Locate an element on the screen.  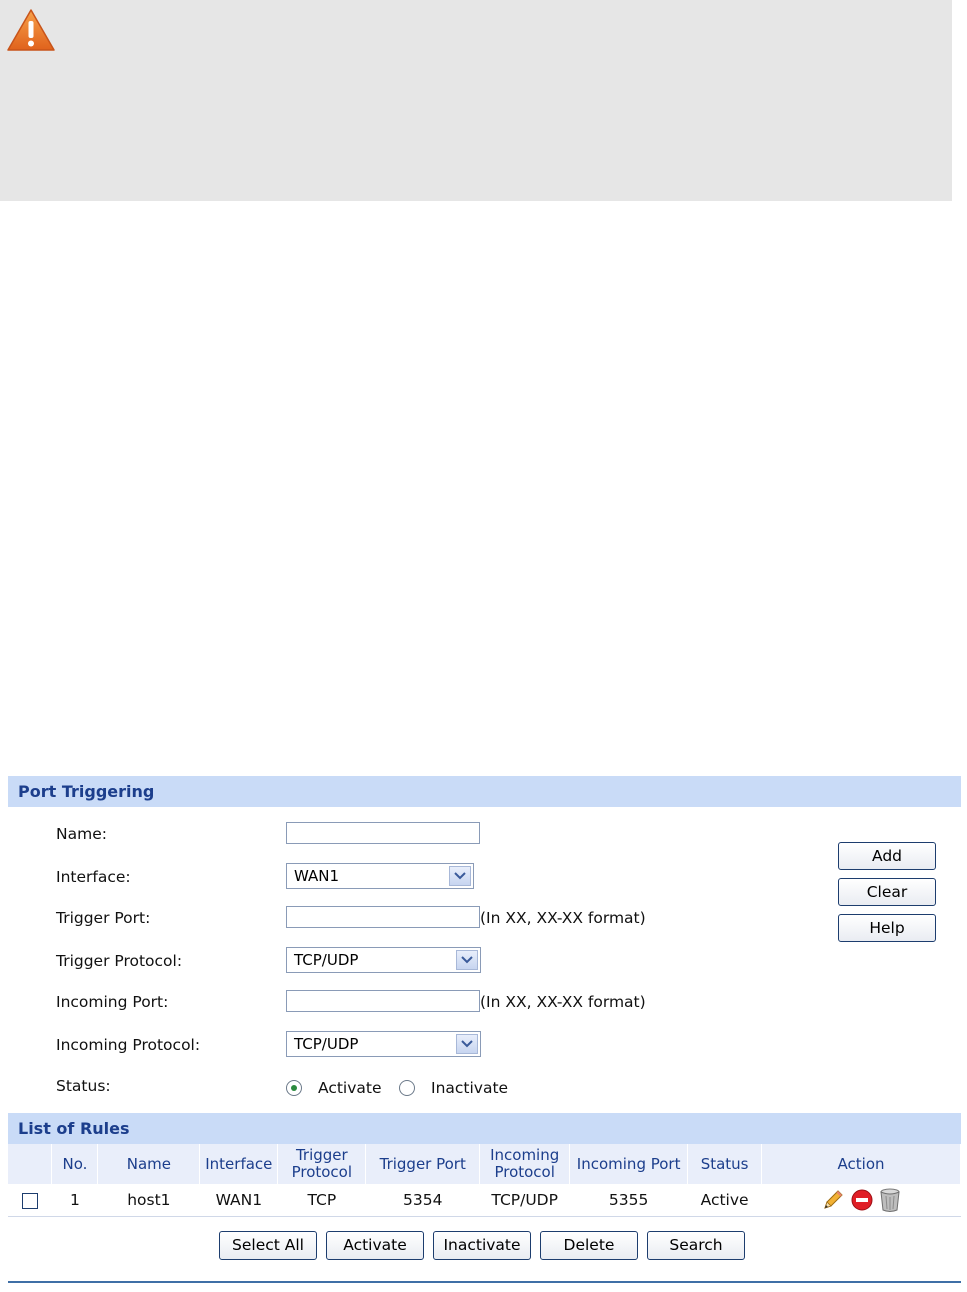
port-triggering-header: Port Triggering is located at coordinates (484, 791).